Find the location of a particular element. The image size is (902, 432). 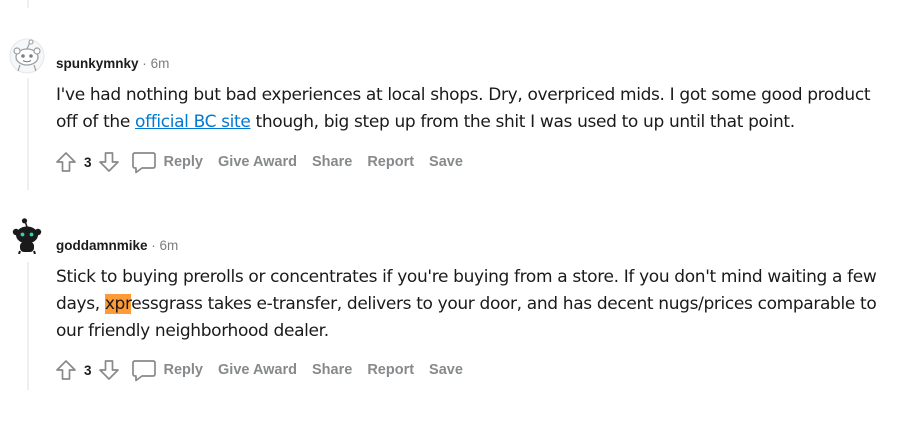

comment-author: spunkymnky is located at coordinates (97, 63).